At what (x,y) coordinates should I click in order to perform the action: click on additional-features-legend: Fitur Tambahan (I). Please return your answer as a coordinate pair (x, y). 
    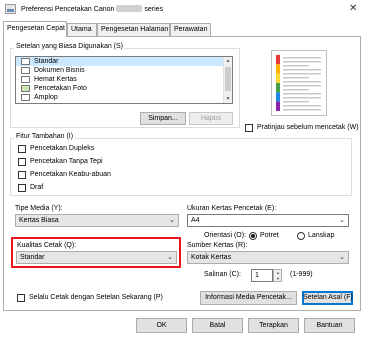
    Looking at the image, I should click on (45, 136).